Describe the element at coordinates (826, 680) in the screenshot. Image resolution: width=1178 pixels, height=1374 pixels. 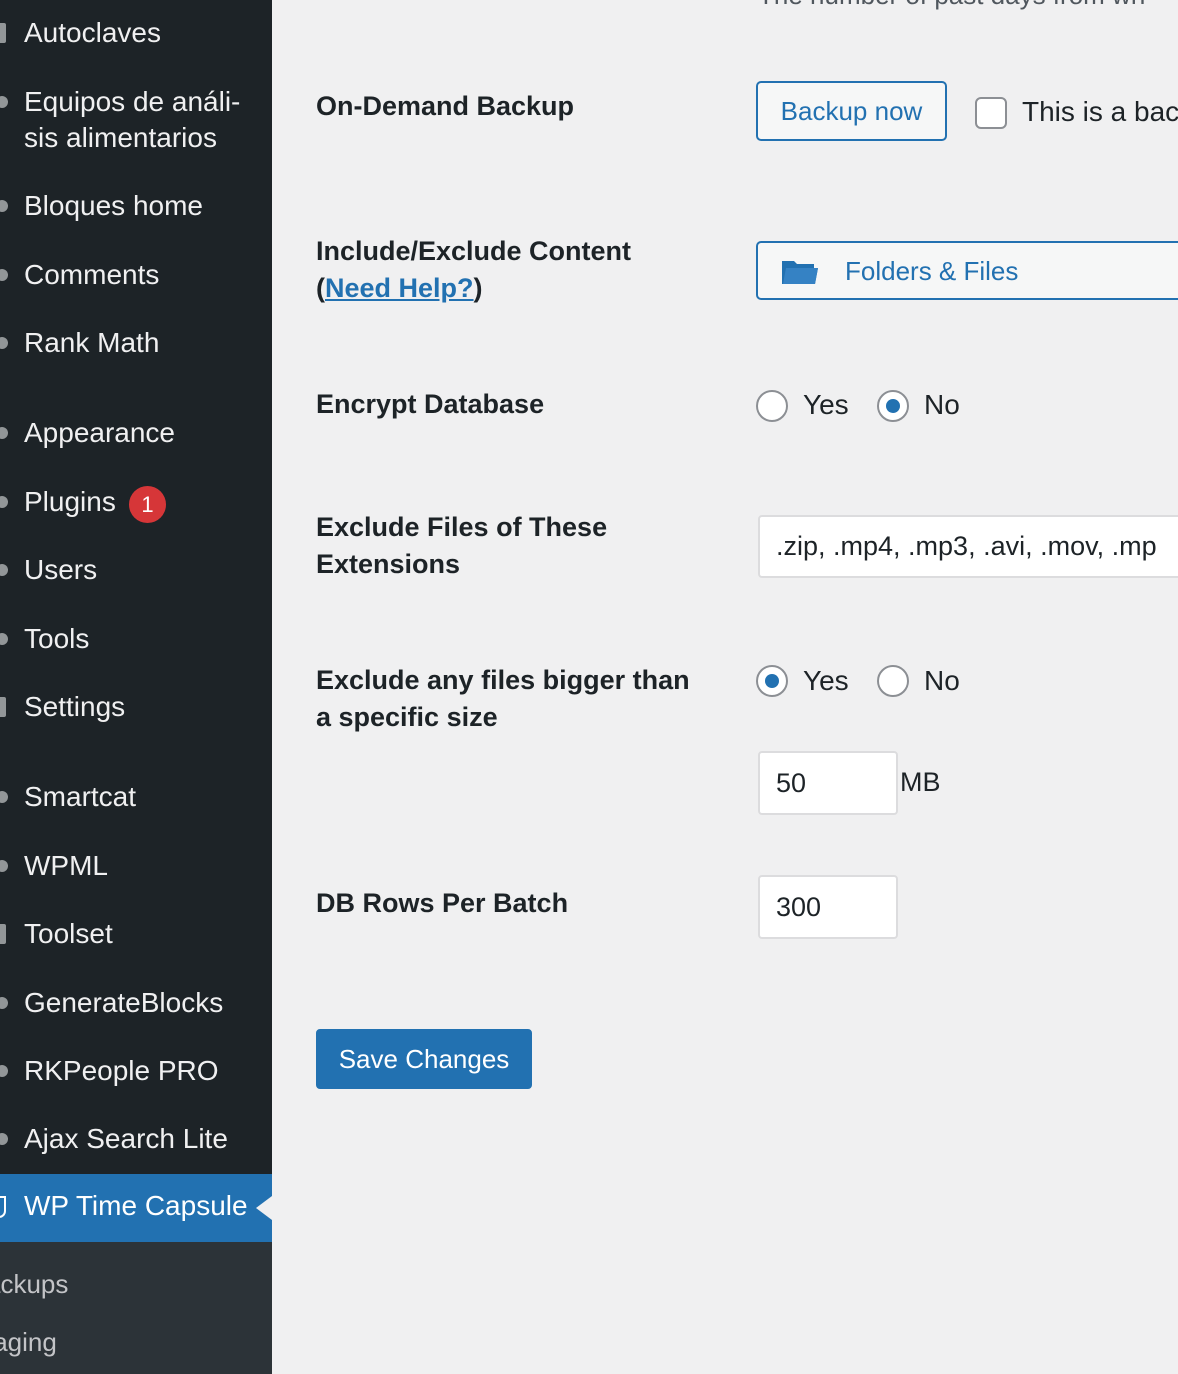
I see `exclude-size-yes-label: Yes` at that location.